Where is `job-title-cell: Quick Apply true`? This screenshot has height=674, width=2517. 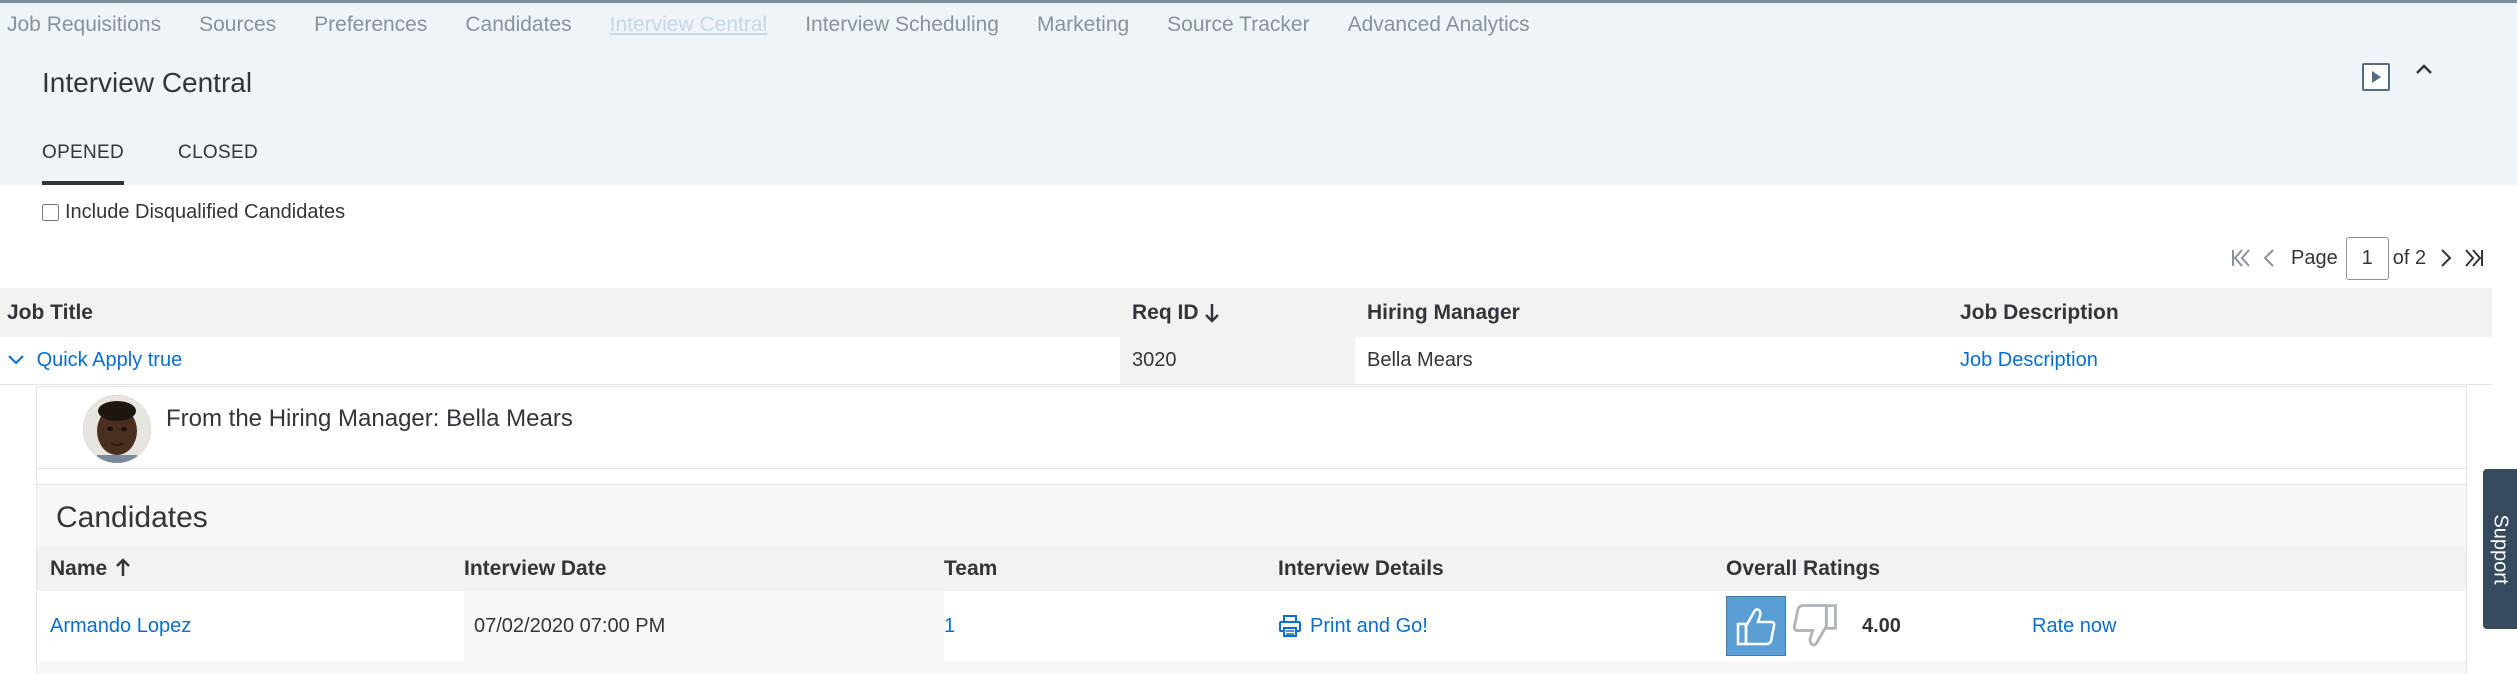 job-title-cell: Quick Apply true is located at coordinates (560, 360).